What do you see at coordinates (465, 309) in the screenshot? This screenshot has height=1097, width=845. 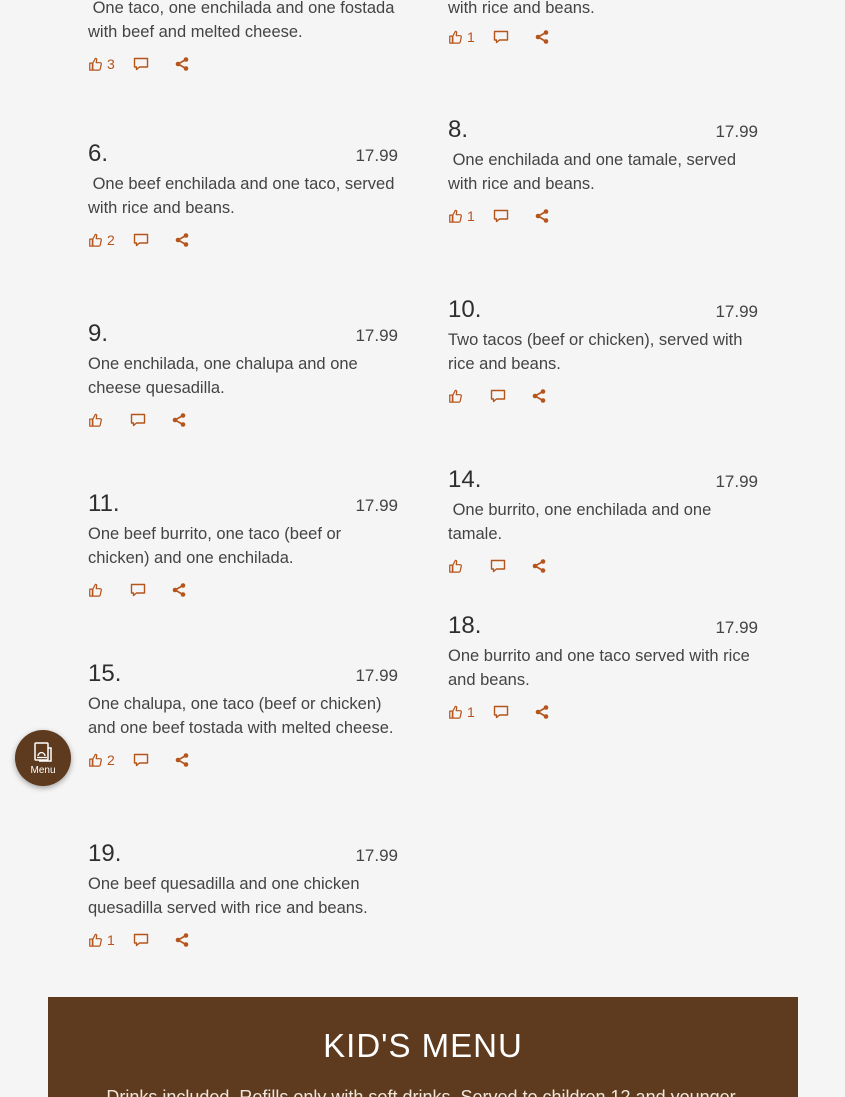 I see `item-number: 10.` at bounding box center [465, 309].